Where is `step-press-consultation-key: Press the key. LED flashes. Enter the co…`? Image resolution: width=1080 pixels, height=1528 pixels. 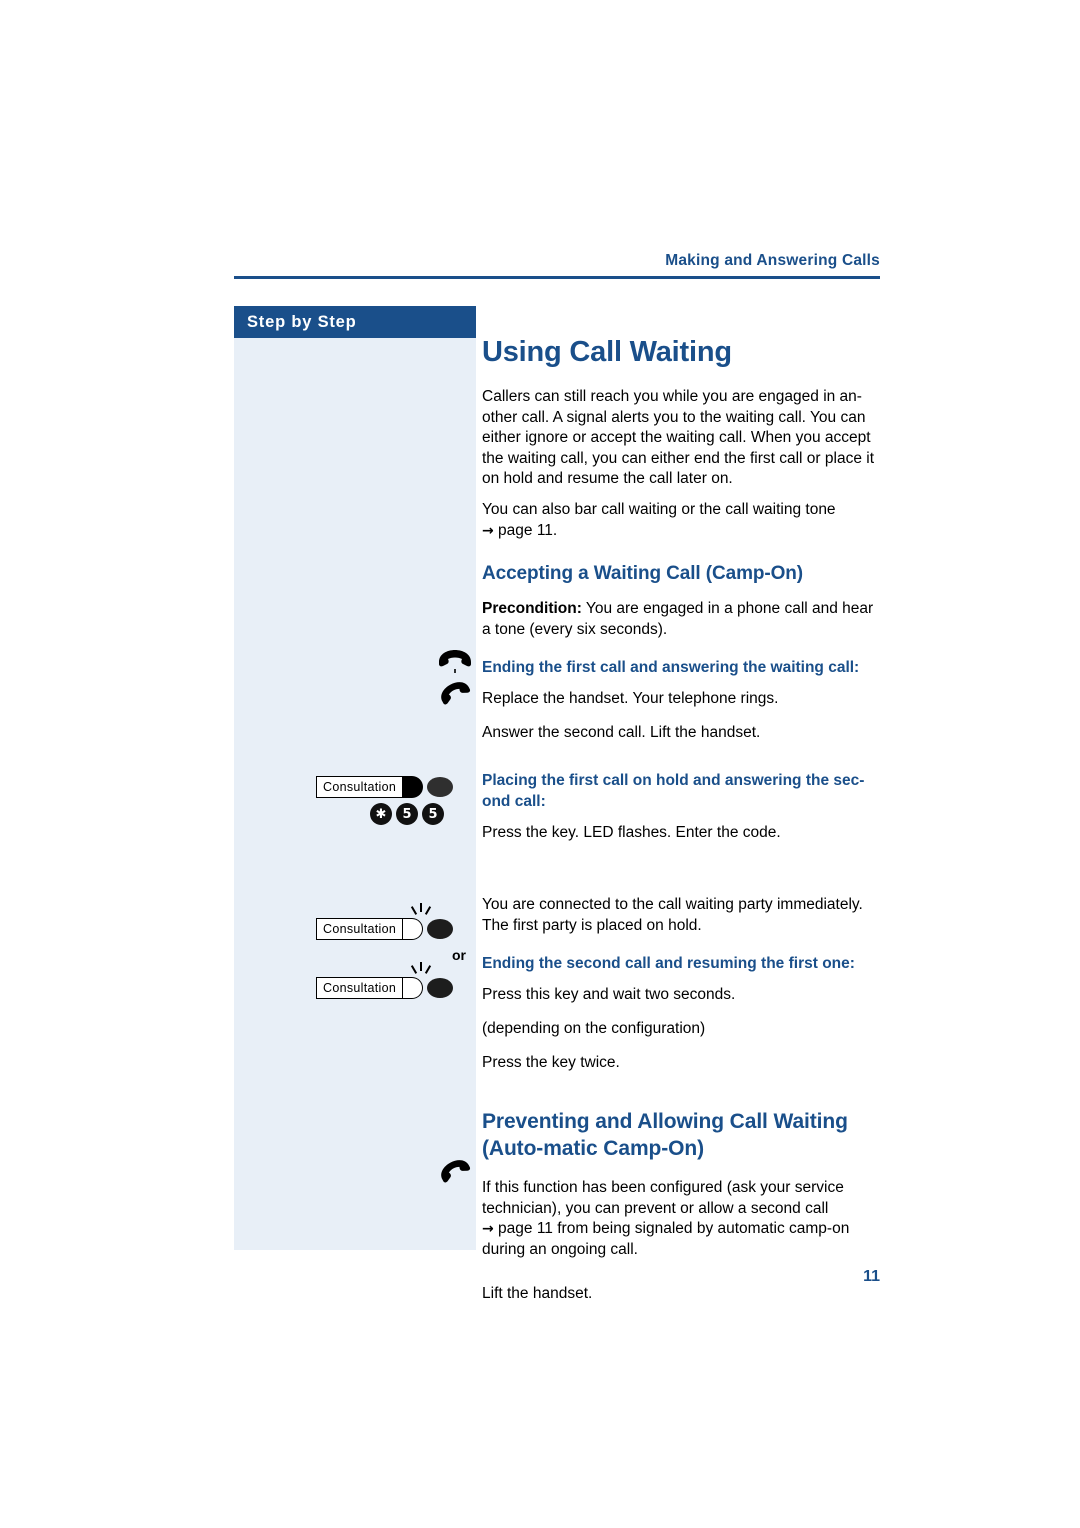
step-press-consultation-key: Press the key. LED flashes. Enter the co… is located at coordinates (682, 838).